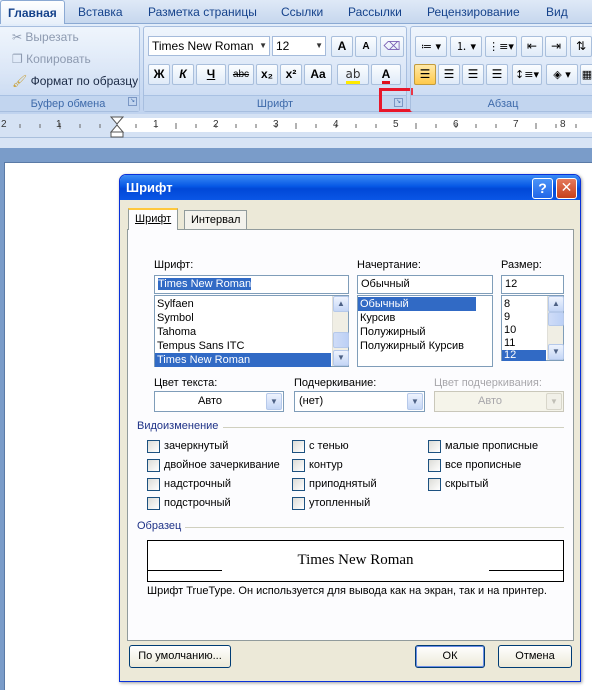  What do you see at coordinates (216, 220) in the screenshot?
I see `tab-spacing: Интервал` at bounding box center [216, 220].